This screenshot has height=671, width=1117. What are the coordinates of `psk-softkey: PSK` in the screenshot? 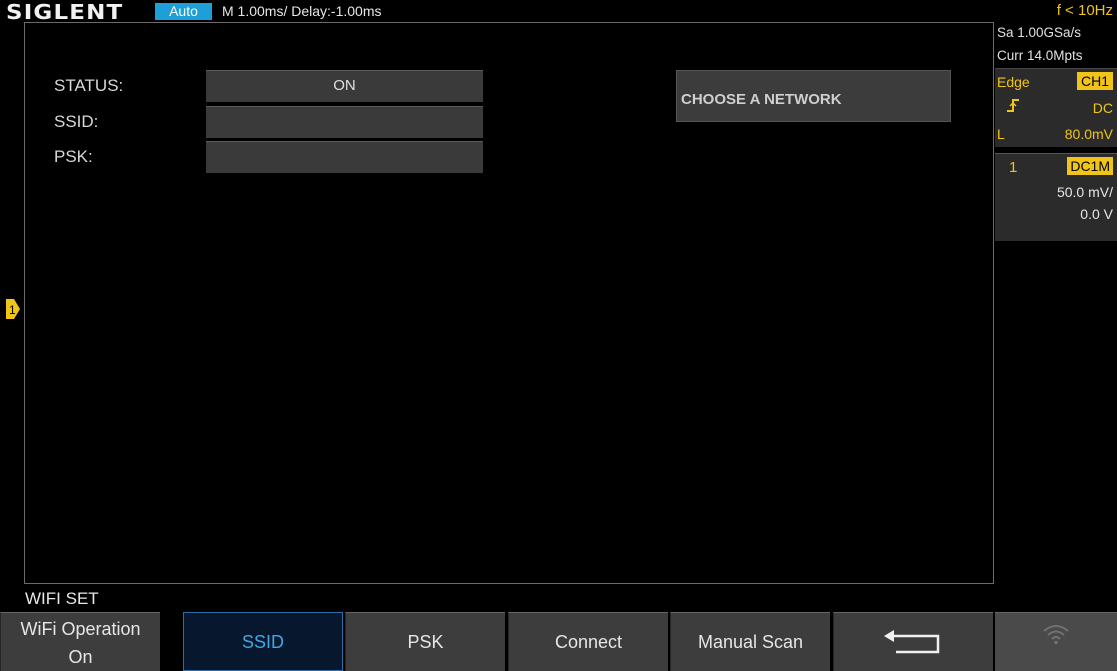 It's located at (425, 641).